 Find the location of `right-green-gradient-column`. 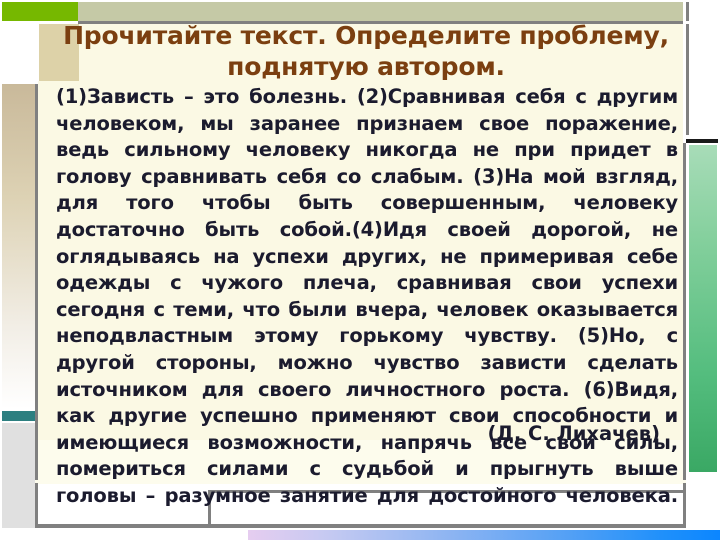

right-green-gradient-column is located at coordinates (703, 308).